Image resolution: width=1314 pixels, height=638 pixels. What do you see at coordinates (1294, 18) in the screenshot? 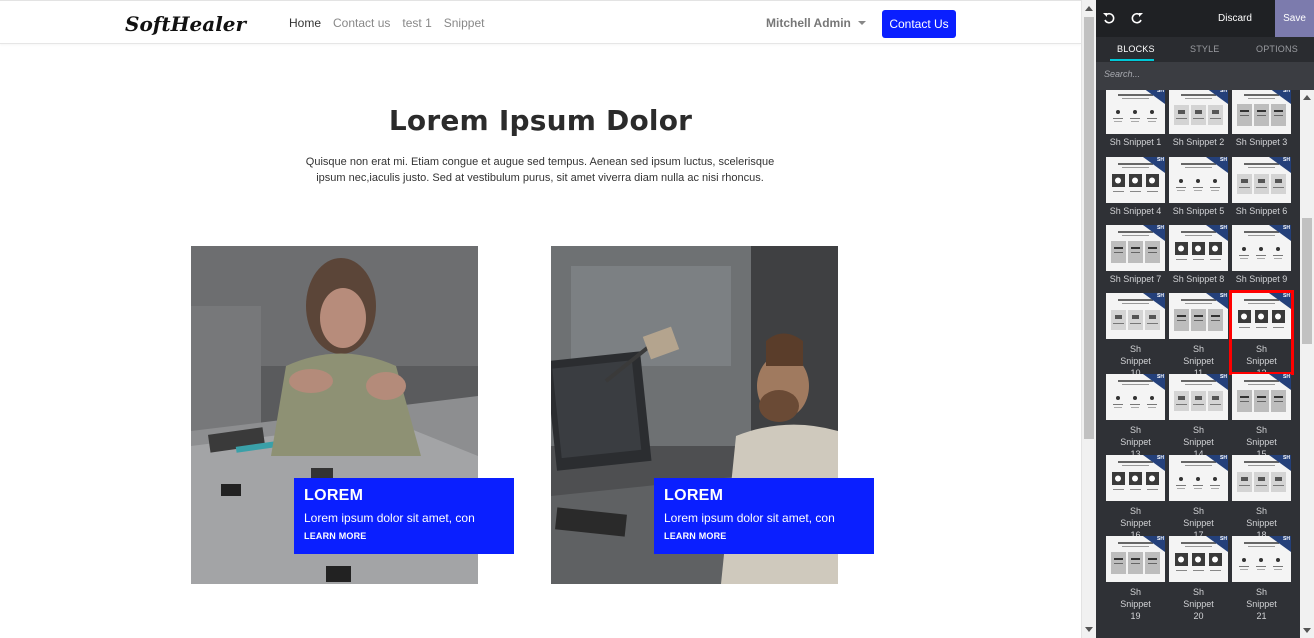
I see `save-button: Save` at bounding box center [1294, 18].